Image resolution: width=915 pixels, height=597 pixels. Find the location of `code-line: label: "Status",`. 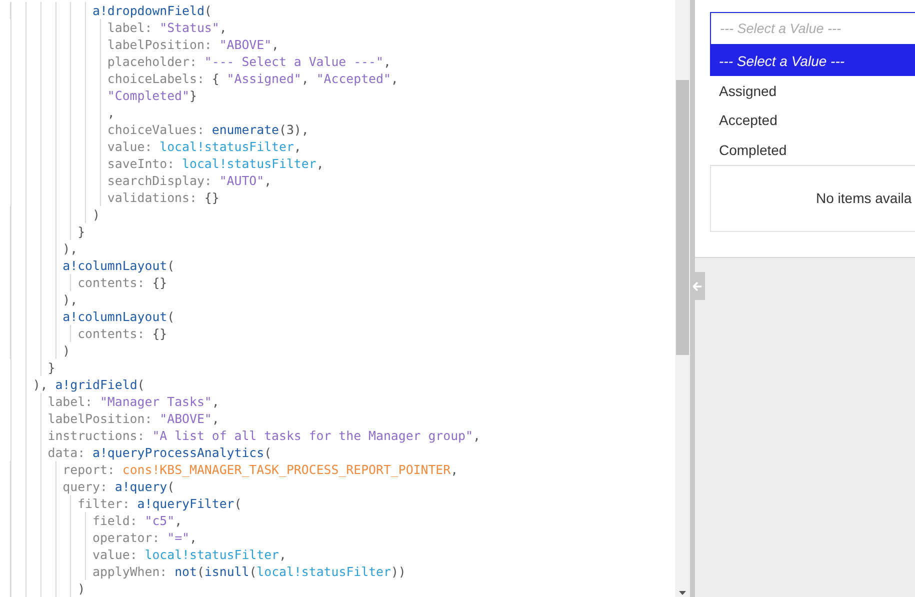

code-line: label: "Status", is located at coordinates (167, 27).